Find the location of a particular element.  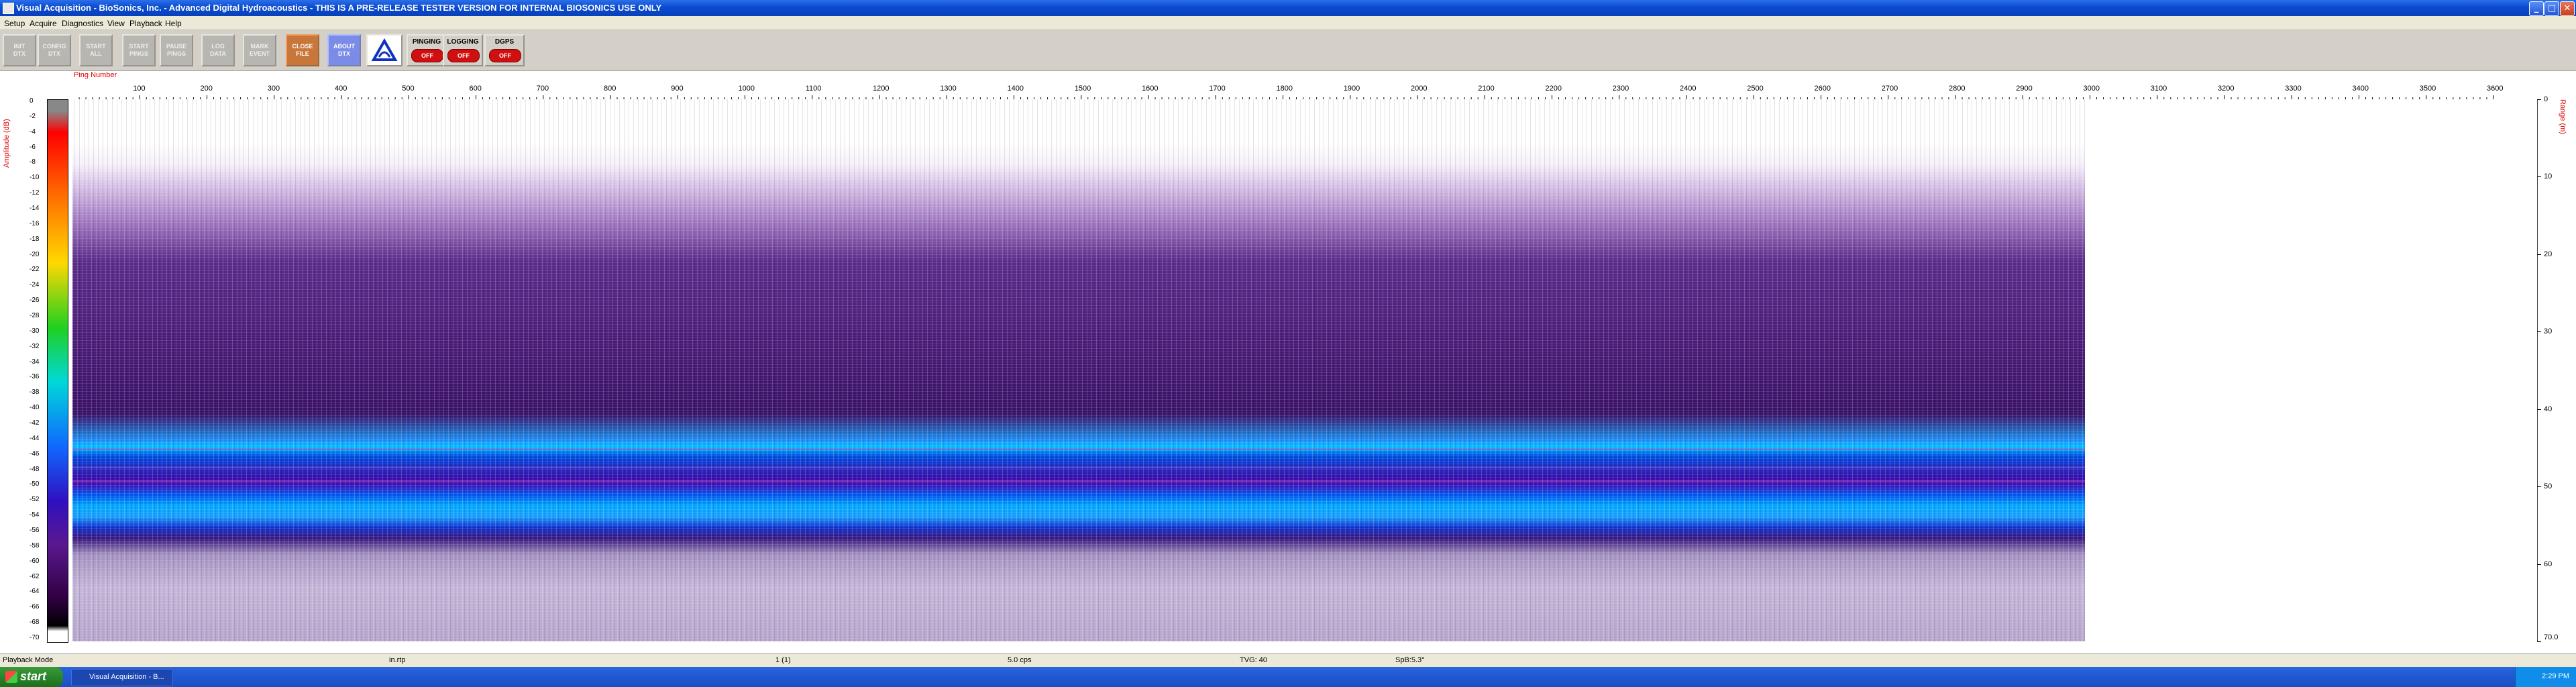

config-dtx-button: CONFIG DTX is located at coordinates (54, 50).